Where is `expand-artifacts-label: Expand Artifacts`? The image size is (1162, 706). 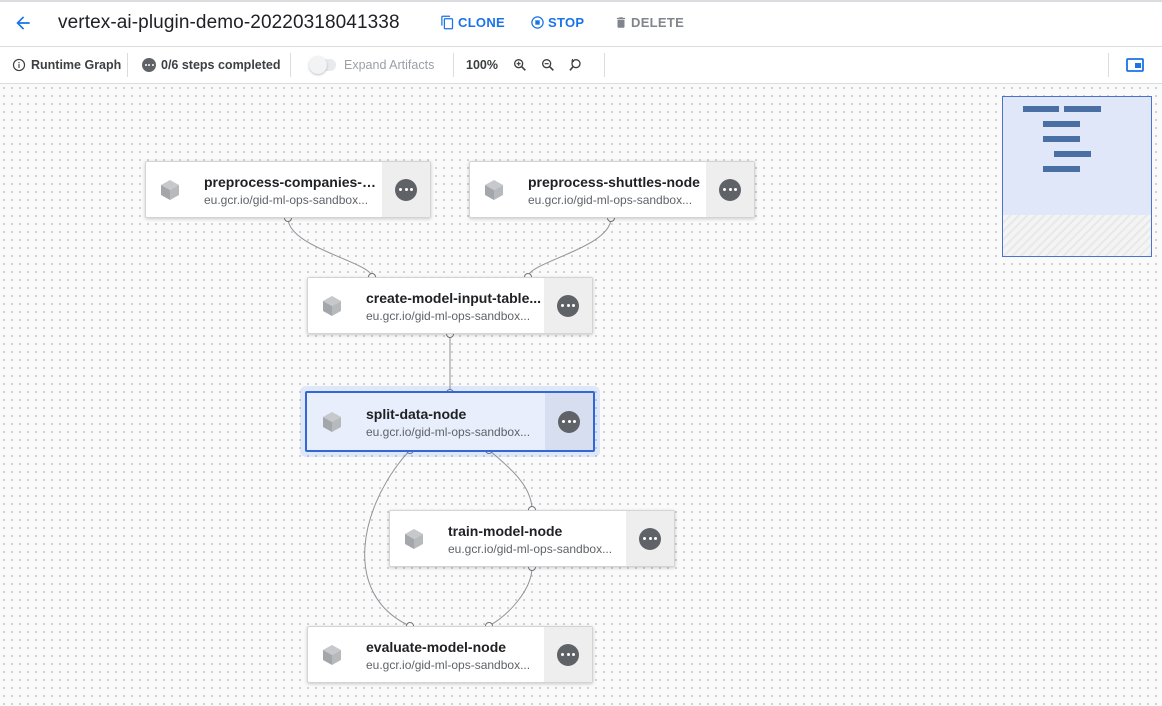
expand-artifacts-label: Expand Artifacts is located at coordinates (389, 65).